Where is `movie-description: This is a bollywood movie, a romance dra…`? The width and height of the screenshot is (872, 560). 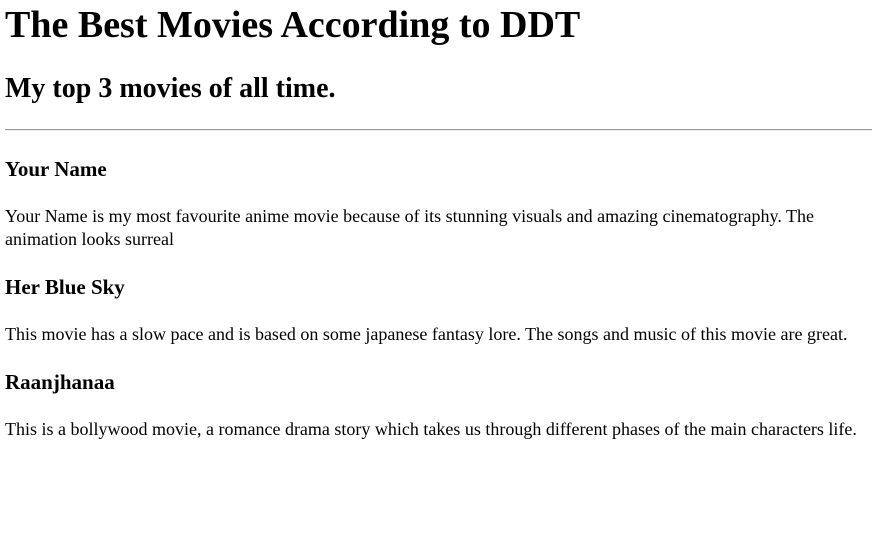
movie-description: This is a bollywood movie, a romance dra… is located at coordinates (431, 429).